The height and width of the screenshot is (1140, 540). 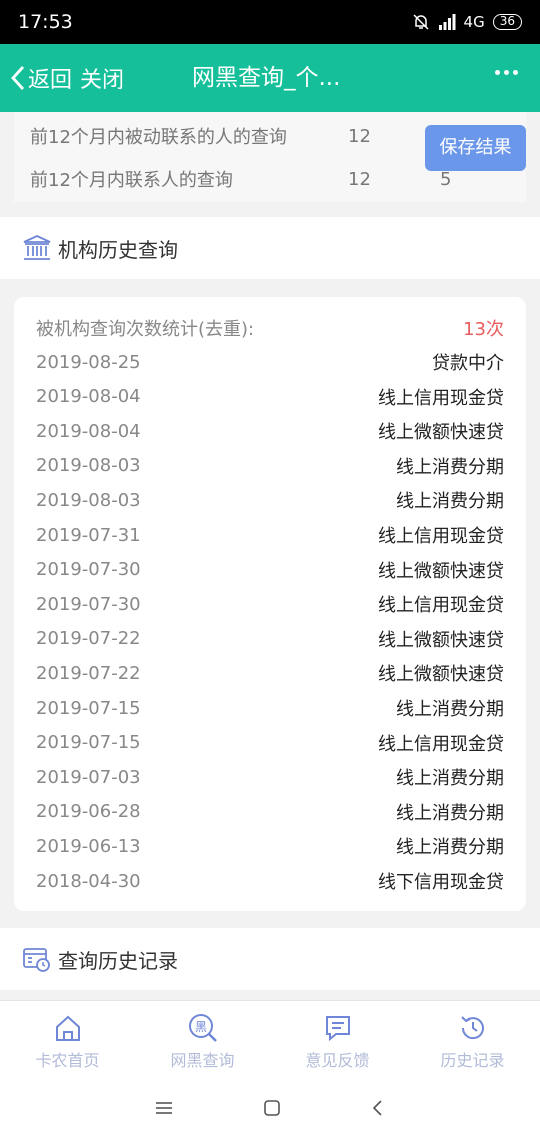 I want to click on record-type: 贷款中介, so click(x=468, y=363).